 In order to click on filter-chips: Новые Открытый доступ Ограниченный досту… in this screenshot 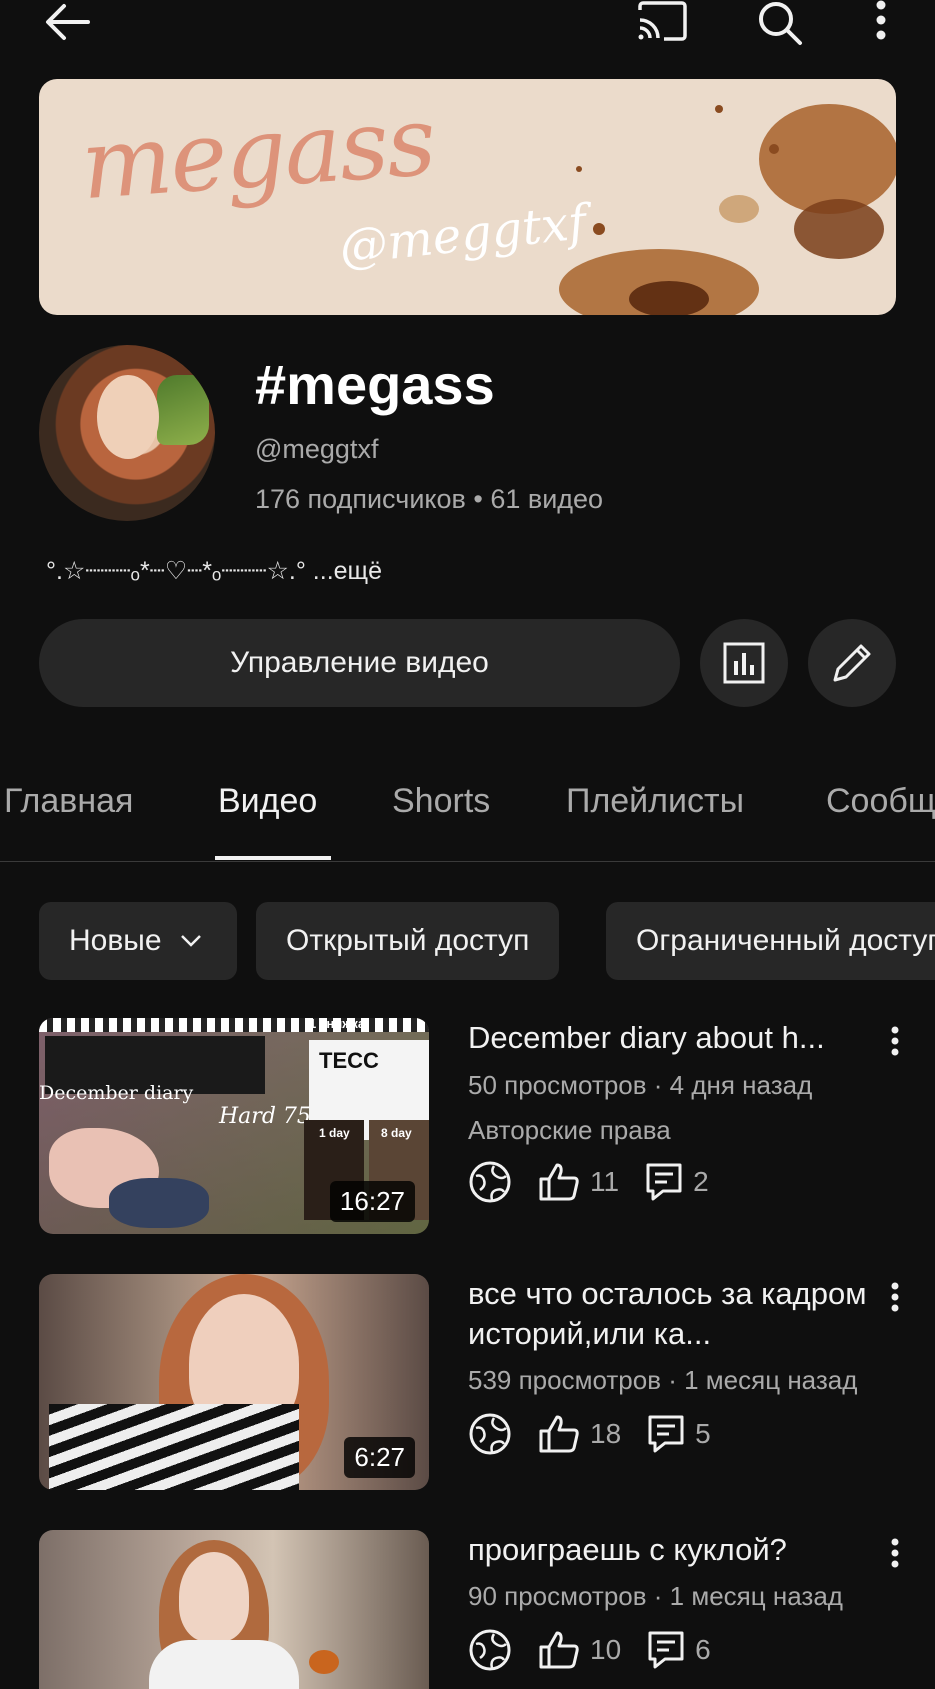, I will do `click(467, 942)`.